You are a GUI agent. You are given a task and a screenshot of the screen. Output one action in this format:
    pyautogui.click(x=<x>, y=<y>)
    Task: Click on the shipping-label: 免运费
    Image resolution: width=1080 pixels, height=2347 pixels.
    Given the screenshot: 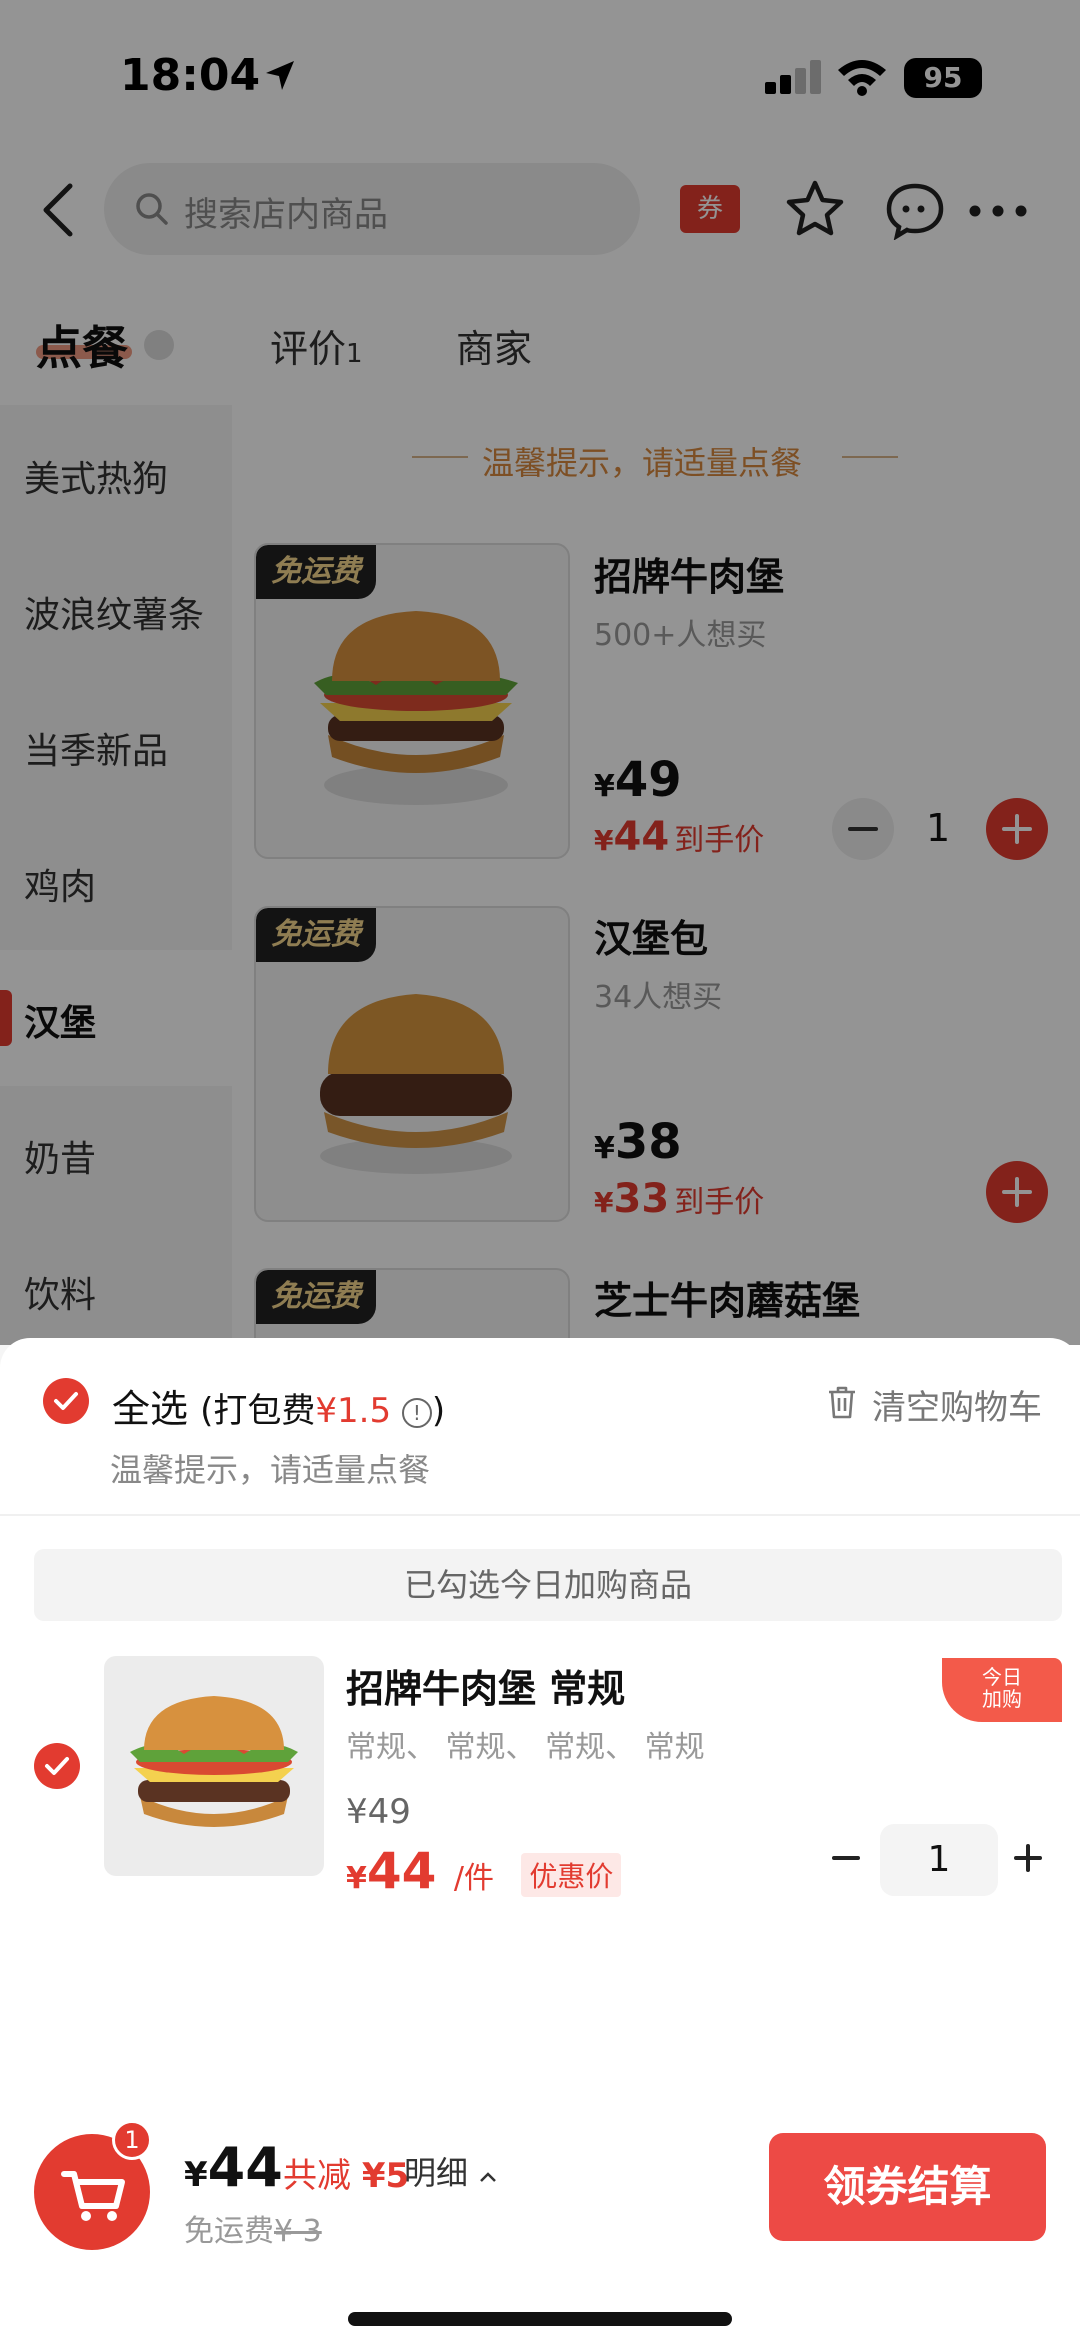 What is the action you would take?
    pyautogui.click(x=229, y=2231)
    